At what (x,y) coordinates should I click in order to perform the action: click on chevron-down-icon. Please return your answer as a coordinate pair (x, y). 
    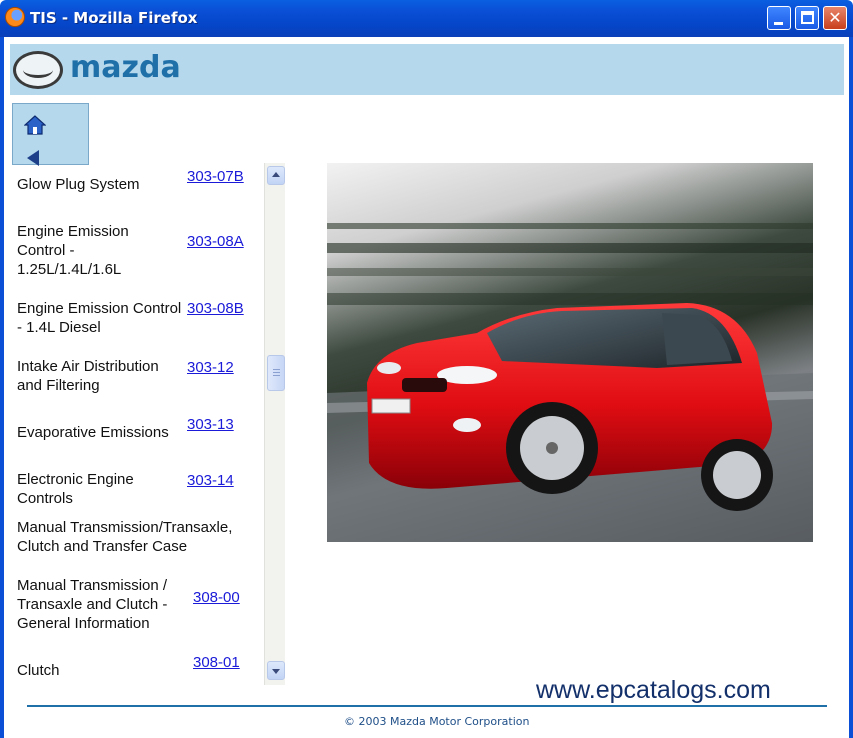
    Looking at the image, I should click on (276, 671).